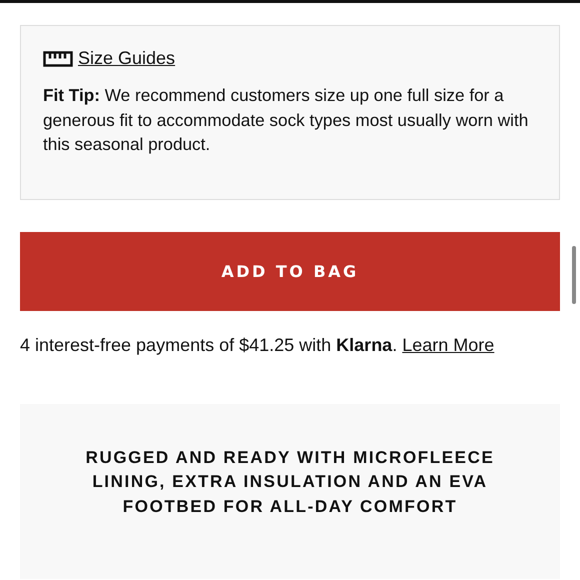 This screenshot has width=580, height=580. I want to click on scrollbar, so click(574, 275).